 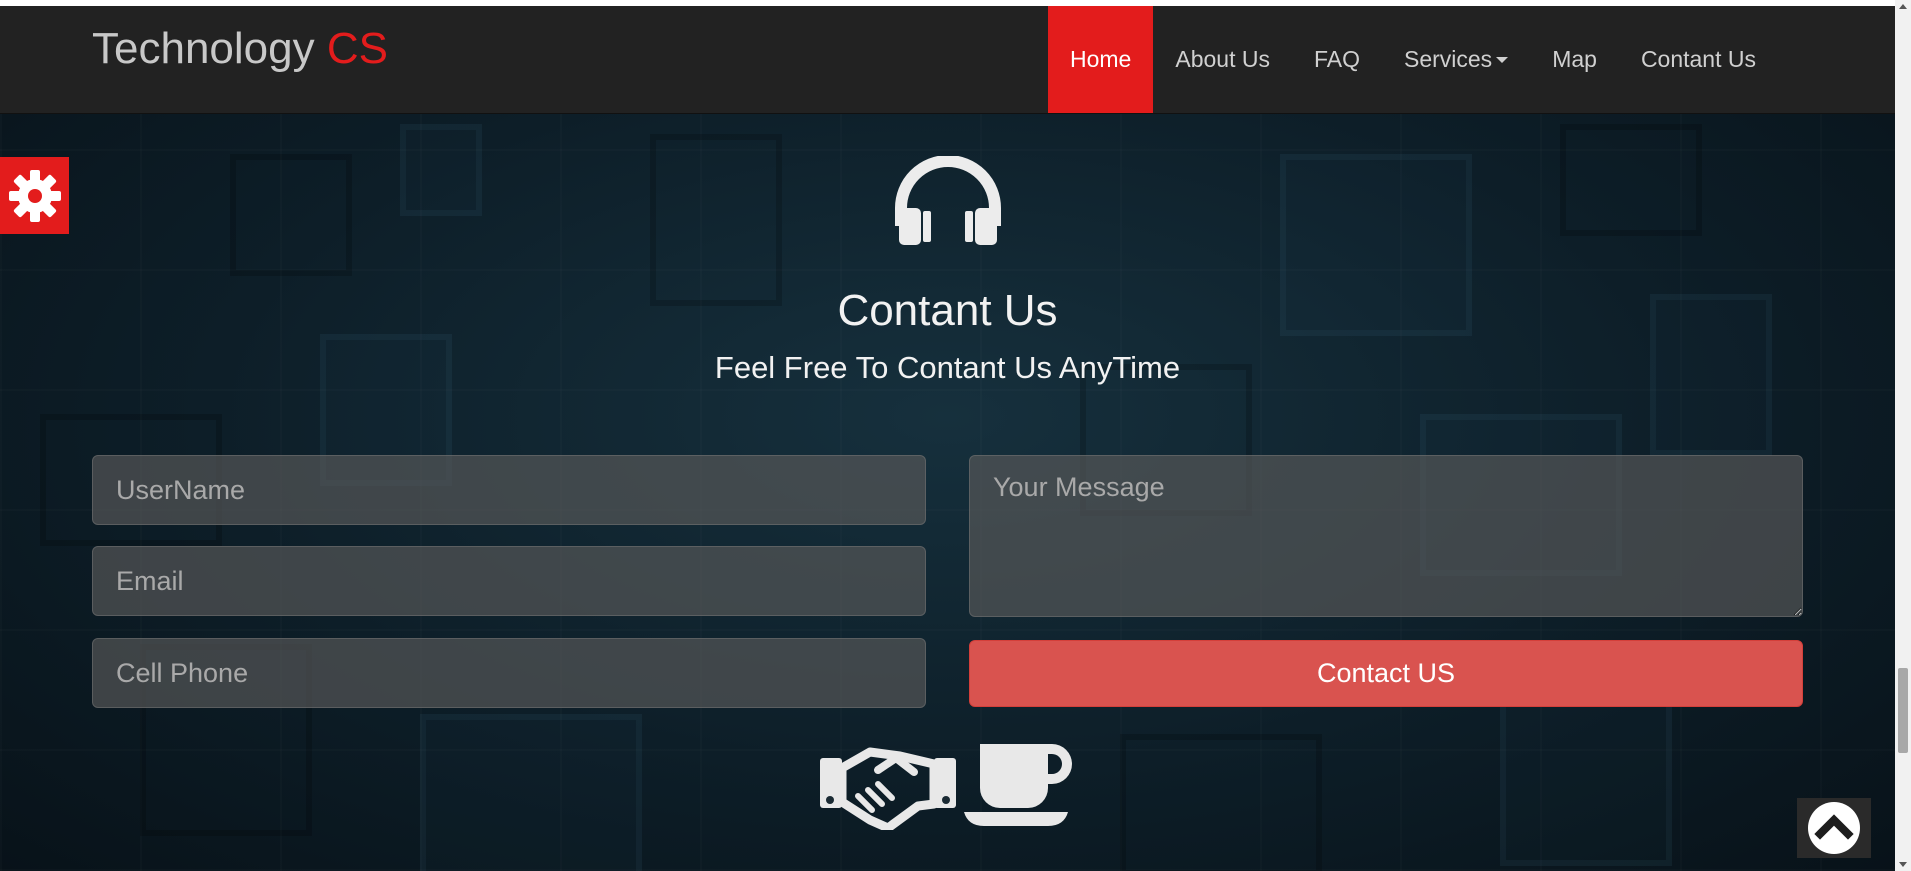 What do you see at coordinates (509, 581) in the screenshot?
I see `email-input` at bounding box center [509, 581].